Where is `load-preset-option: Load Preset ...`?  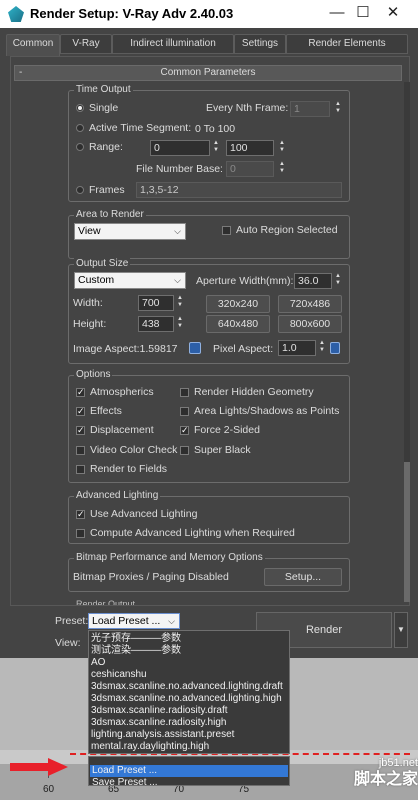
load-preset-option: Load Preset ... is located at coordinates (189, 771).